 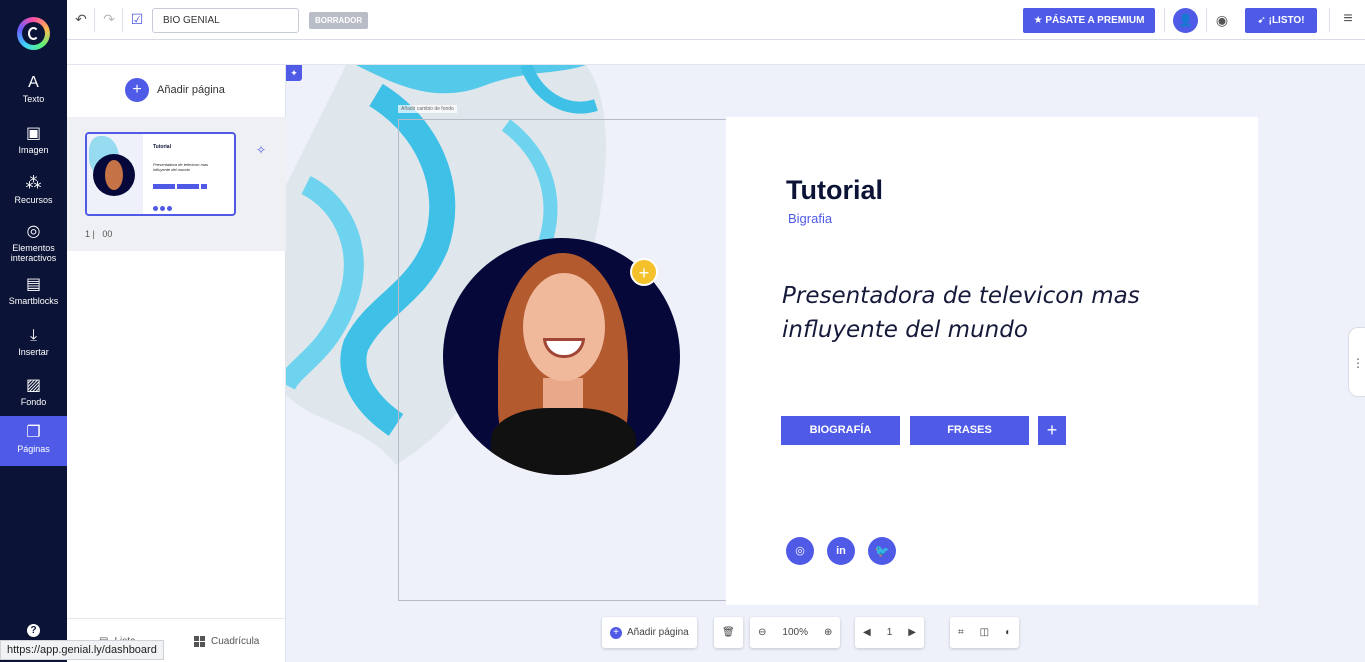 I want to click on add-button: +, so click(x=1052, y=430).